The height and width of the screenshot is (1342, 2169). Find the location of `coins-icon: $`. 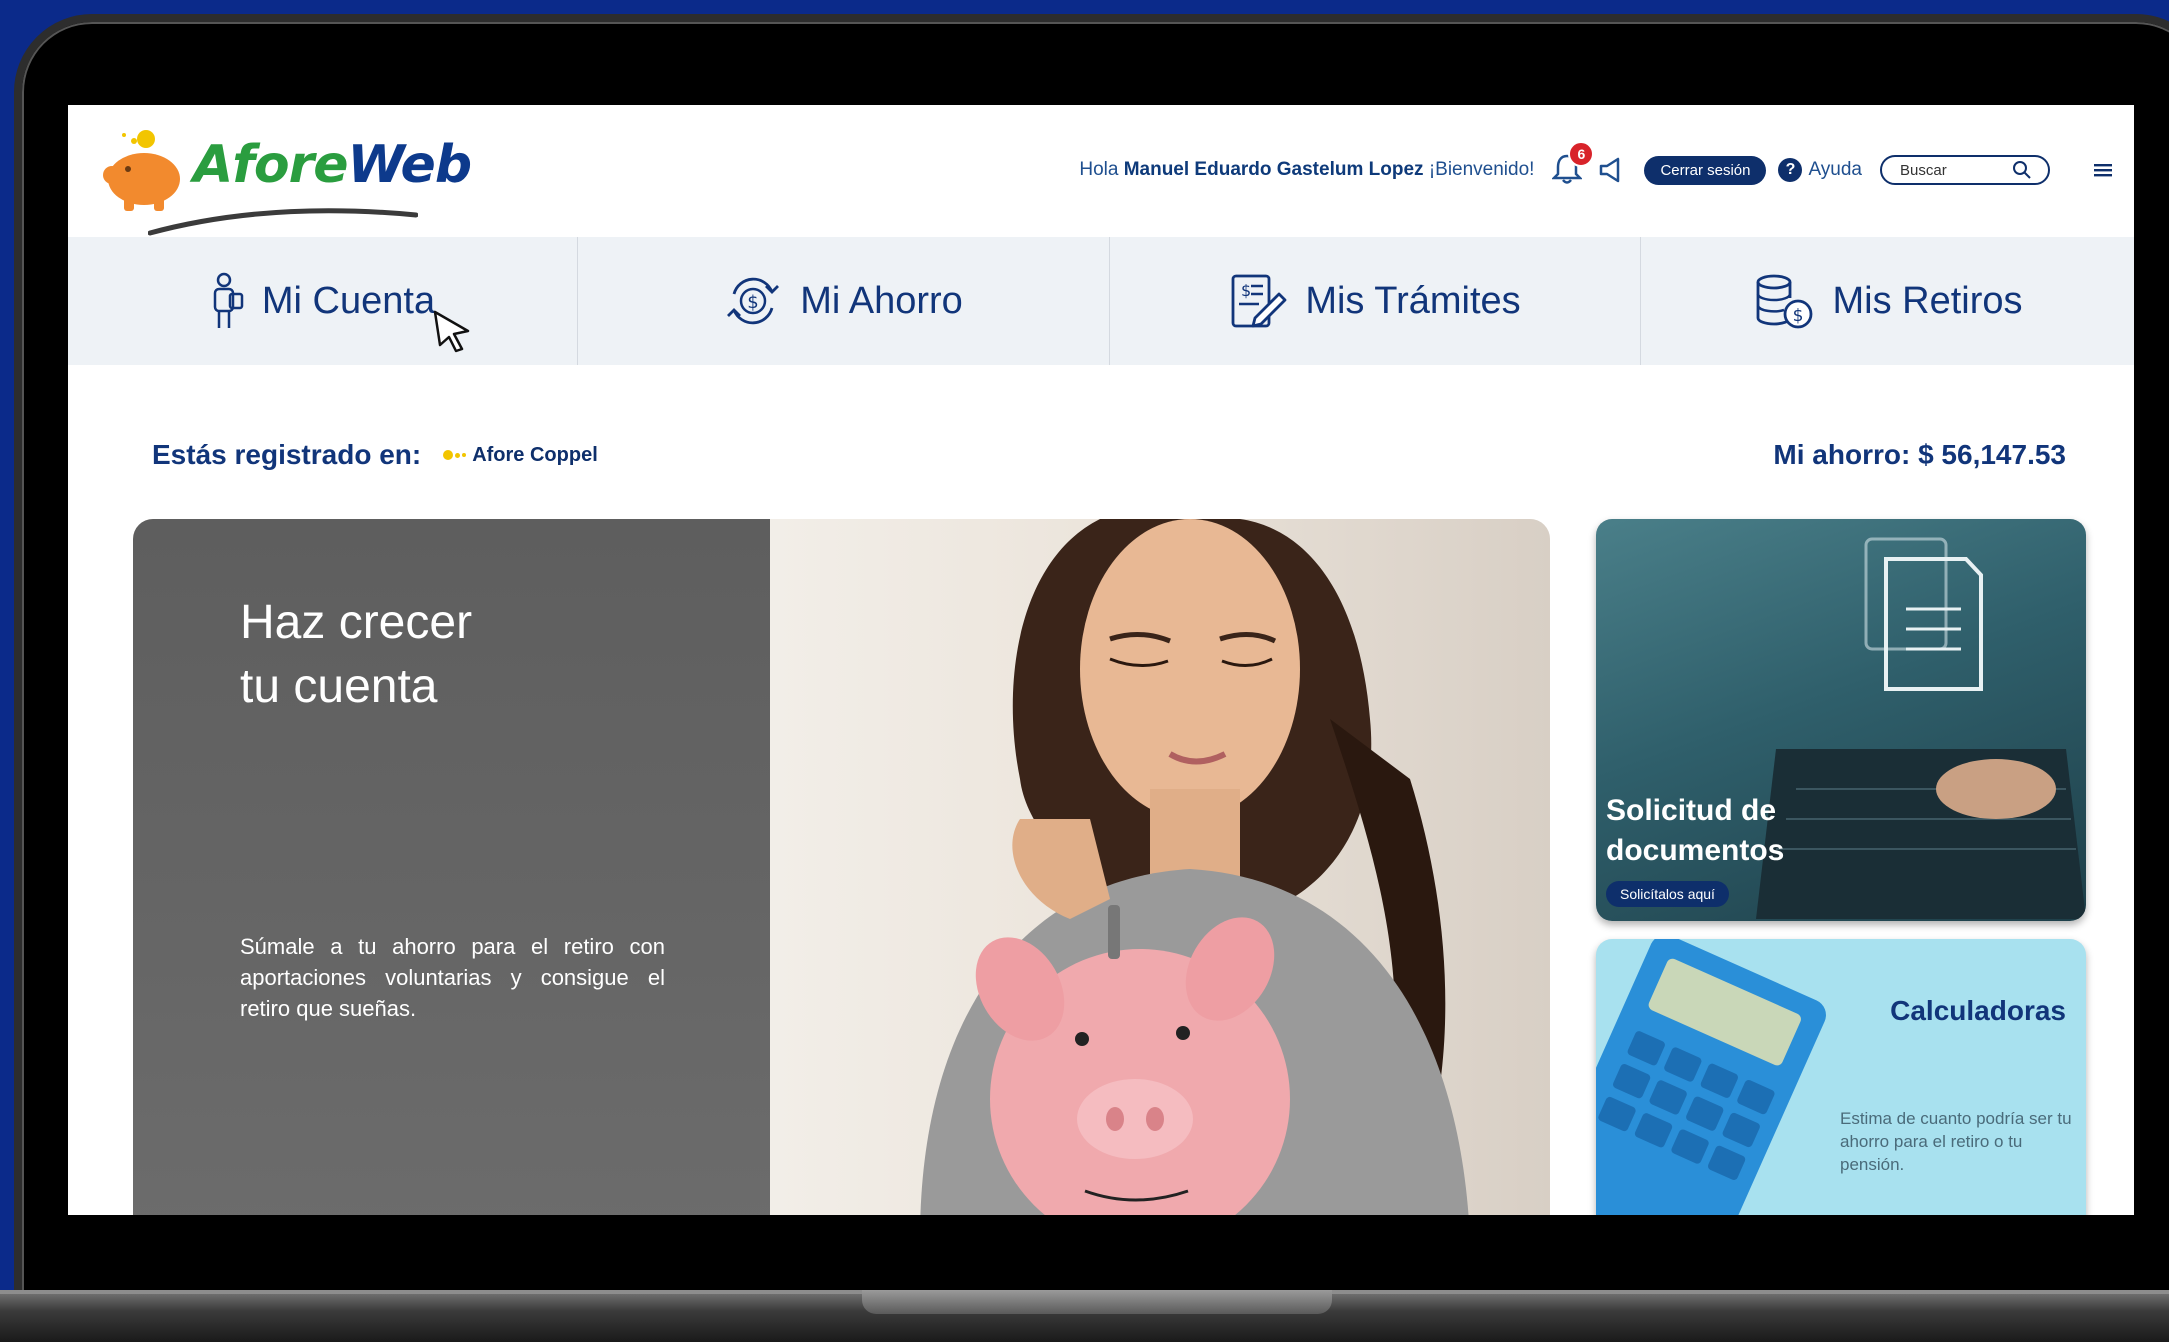

coins-icon: $ is located at coordinates (1785, 301).